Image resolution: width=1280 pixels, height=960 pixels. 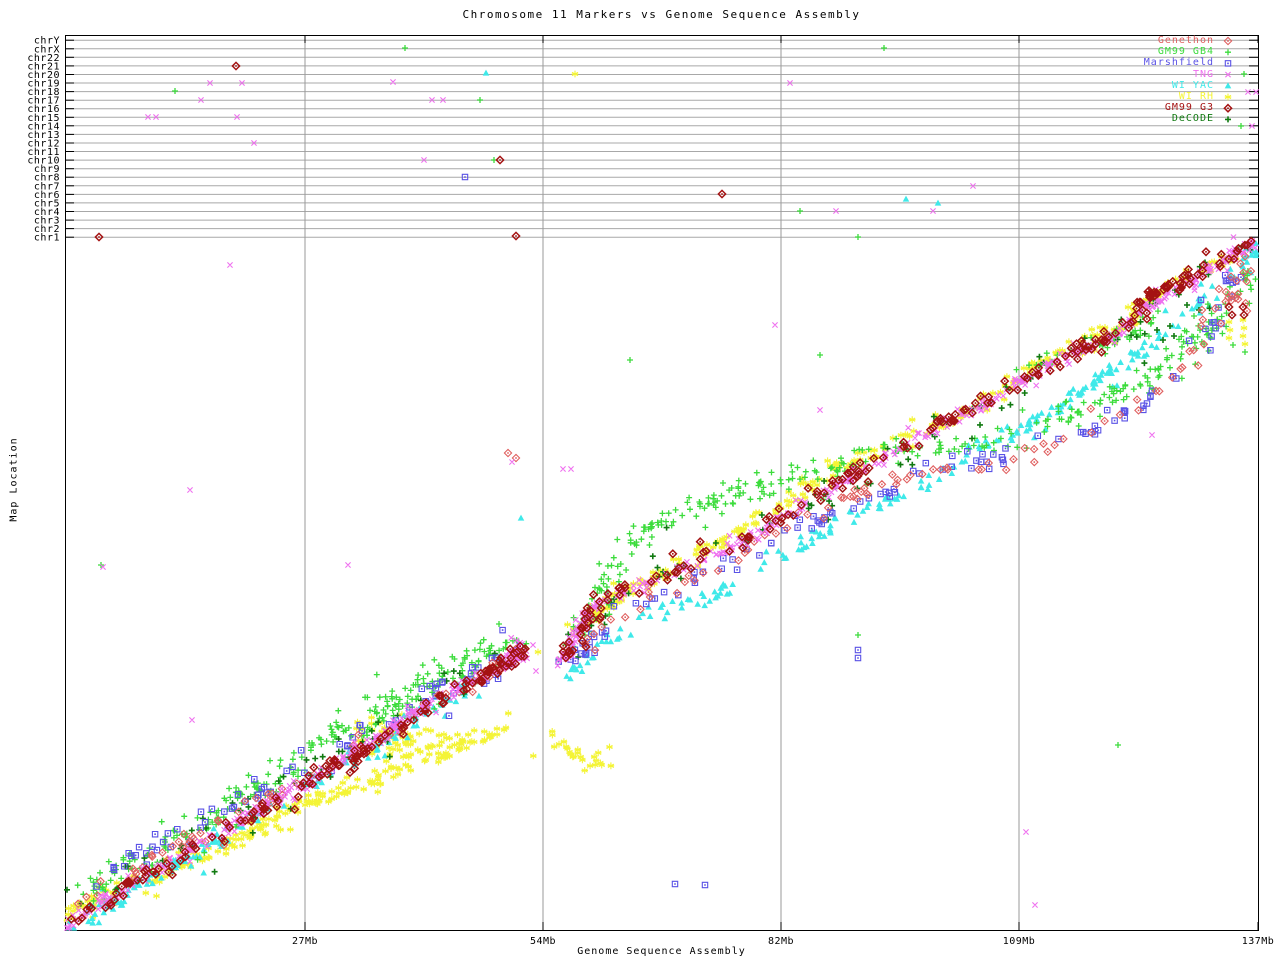 I want to click on chrom-label: chr1, so click(x=47, y=238).